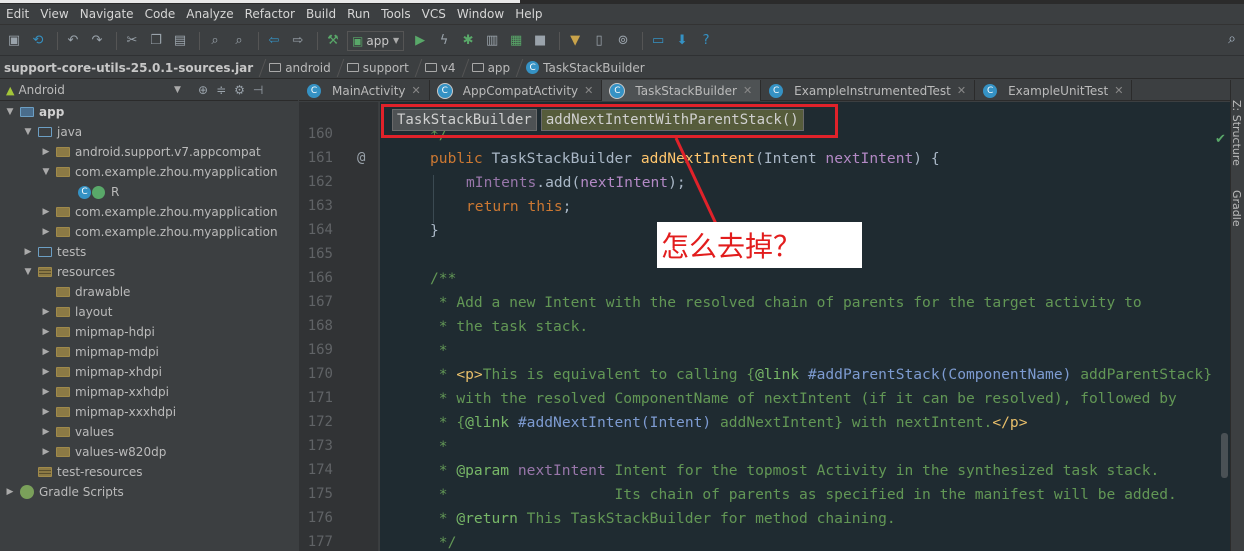 Image resolution: width=1244 pixels, height=551 pixels. Describe the element at coordinates (759, 245) in the screenshot. I see `annotation-label: 怎么去掉？` at that location.